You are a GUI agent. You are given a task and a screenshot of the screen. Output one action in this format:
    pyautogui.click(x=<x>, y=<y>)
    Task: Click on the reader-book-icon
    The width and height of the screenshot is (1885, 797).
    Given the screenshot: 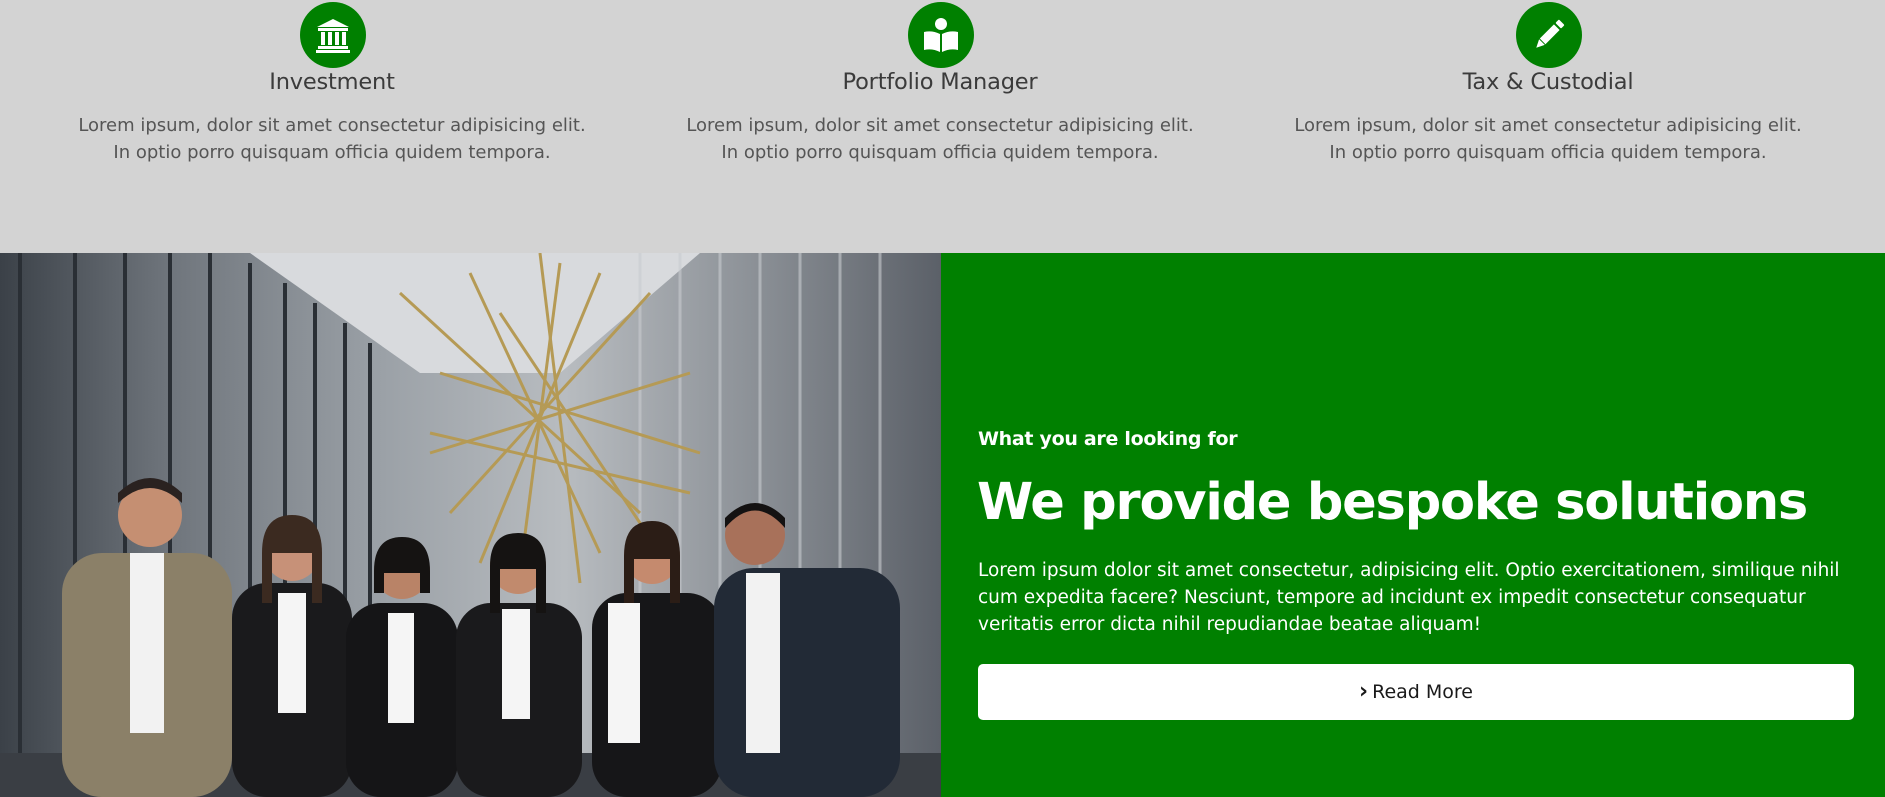 What is the action you would take?
    pyautogui.click(x=941, y=35)
    